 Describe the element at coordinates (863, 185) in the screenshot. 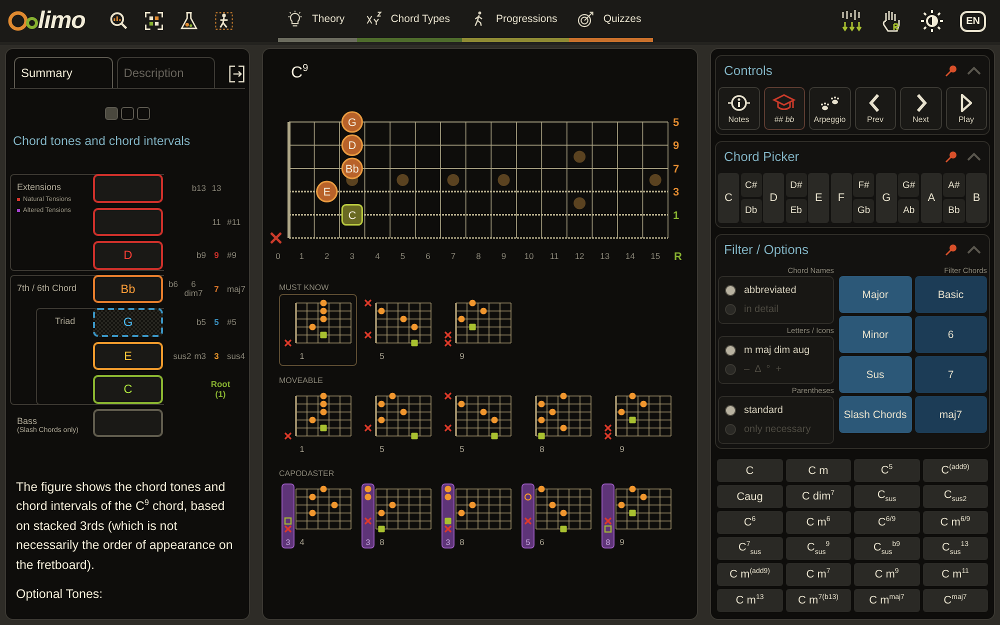

I see `key-button: F#` at that location.